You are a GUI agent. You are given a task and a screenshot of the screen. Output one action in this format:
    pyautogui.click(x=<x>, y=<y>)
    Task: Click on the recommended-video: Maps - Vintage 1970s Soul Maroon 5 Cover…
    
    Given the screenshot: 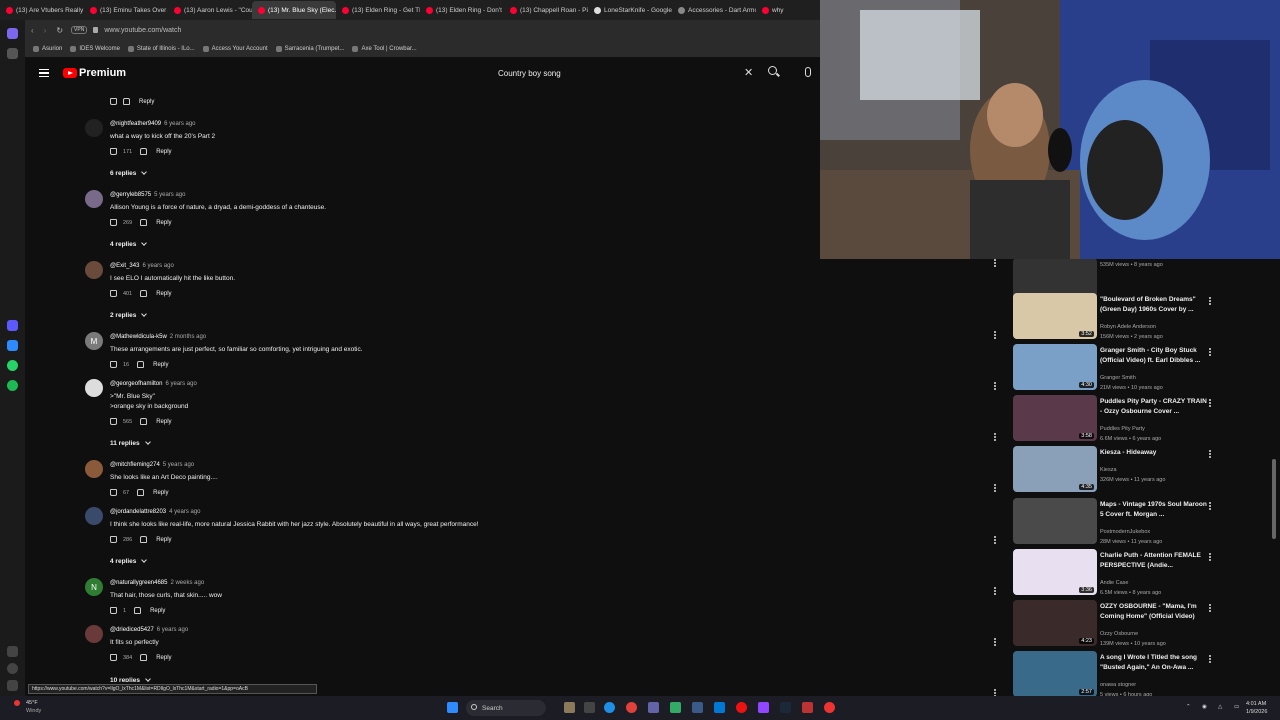 What is the action you would take?
    pyautogui.click(x=1135, y=522)
    